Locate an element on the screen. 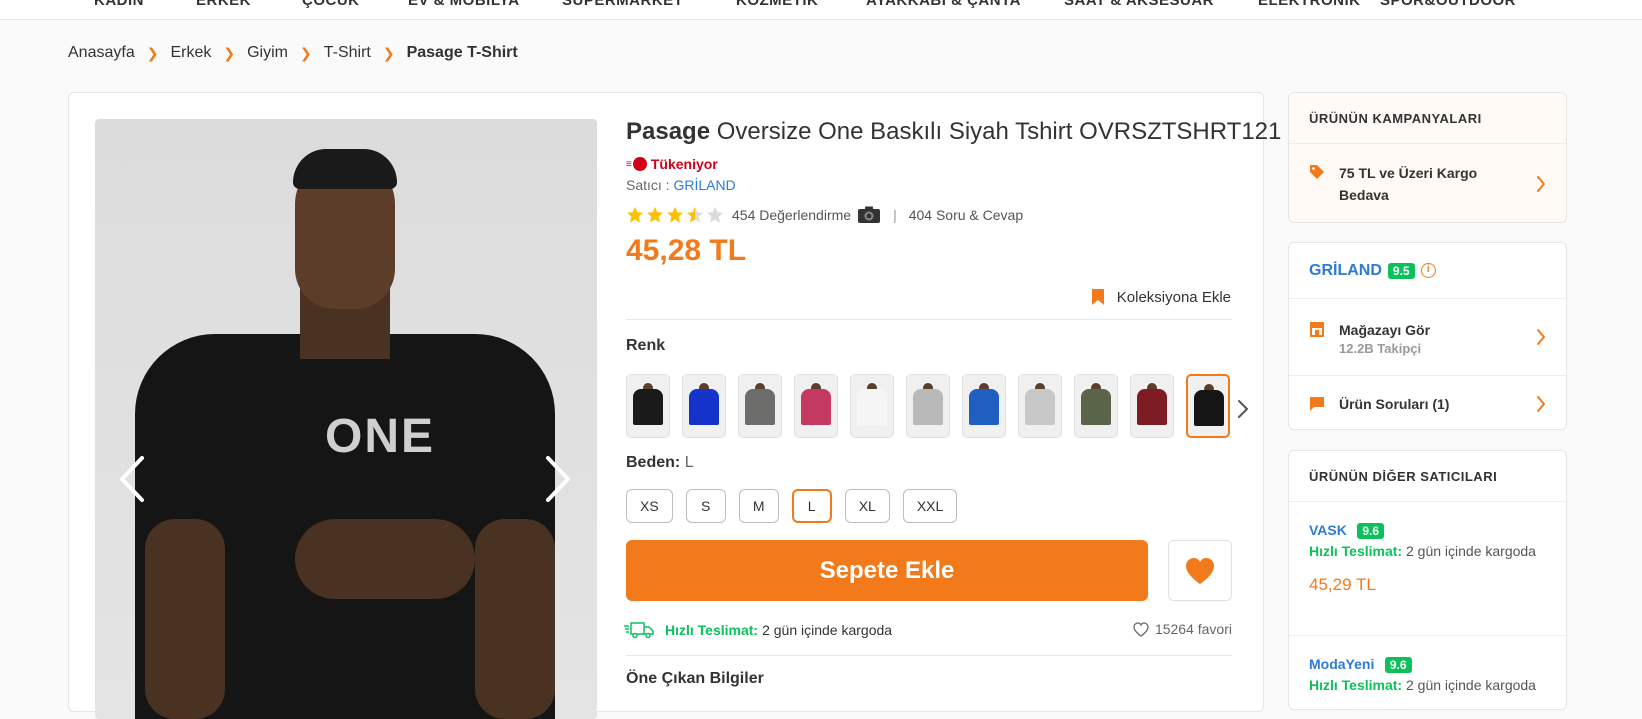  product-price: 45,28 TL is located at coordinates (686, 250).